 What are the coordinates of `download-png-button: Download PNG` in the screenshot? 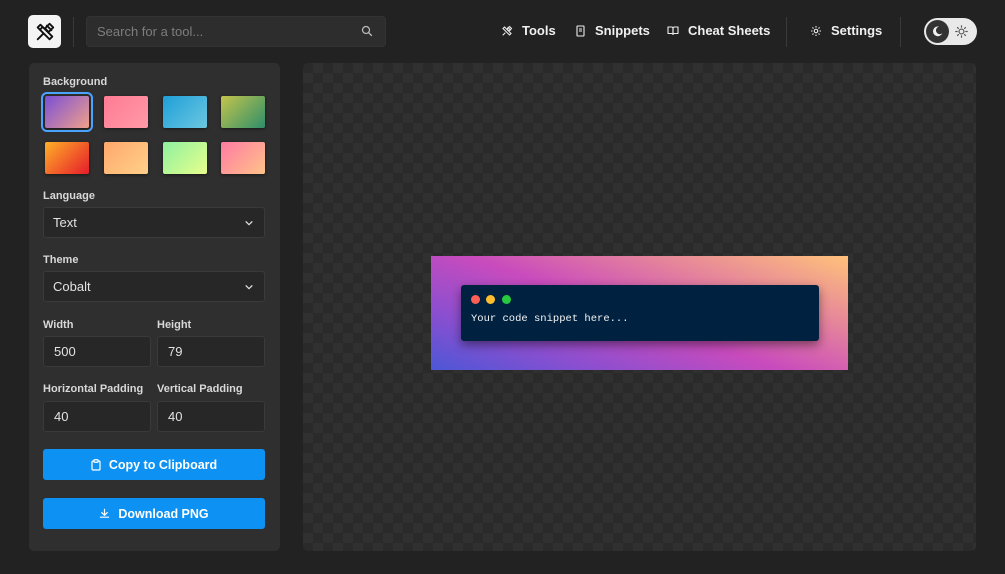 It's located at (154, 513).